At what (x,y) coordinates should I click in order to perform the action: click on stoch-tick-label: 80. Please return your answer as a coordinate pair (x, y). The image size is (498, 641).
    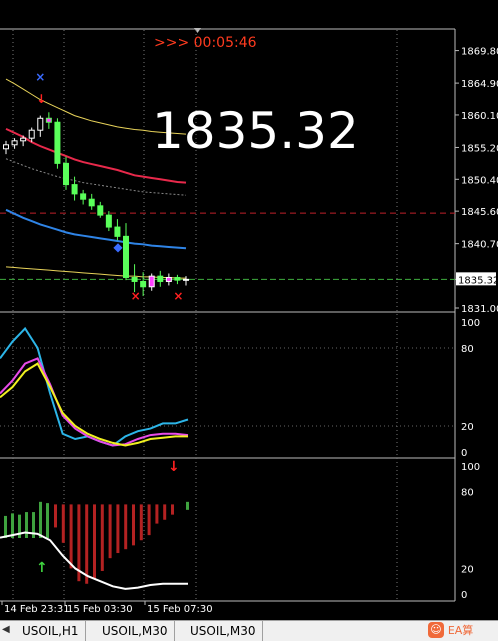
    Looking at the image, I should click on (467, 349).